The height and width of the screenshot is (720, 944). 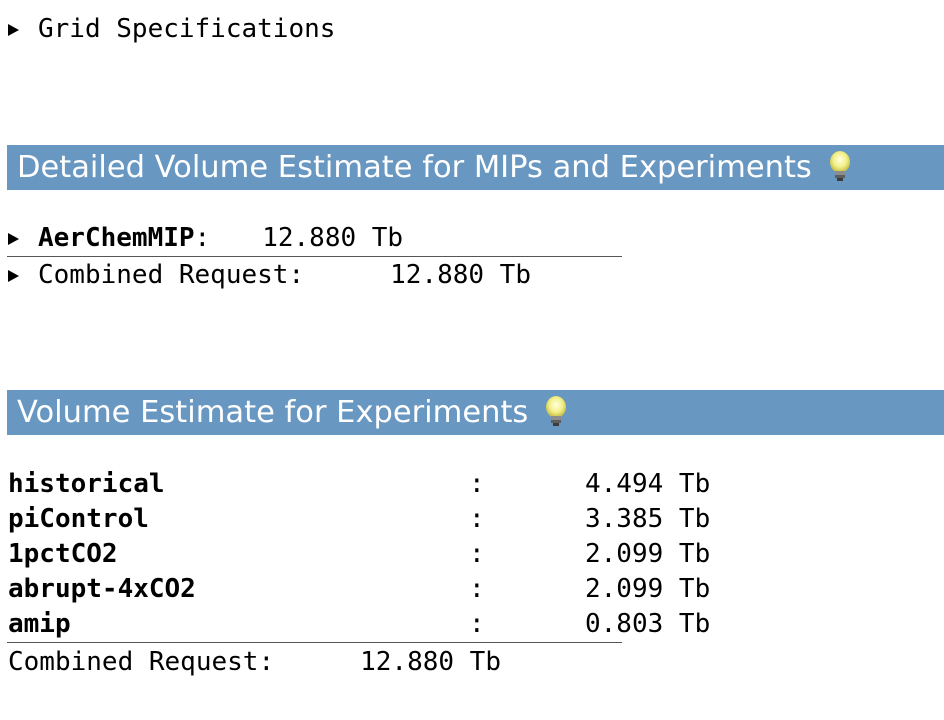 I want to click on experiment-row: historical : 4.494 Tb, so click(x=359, y=484).